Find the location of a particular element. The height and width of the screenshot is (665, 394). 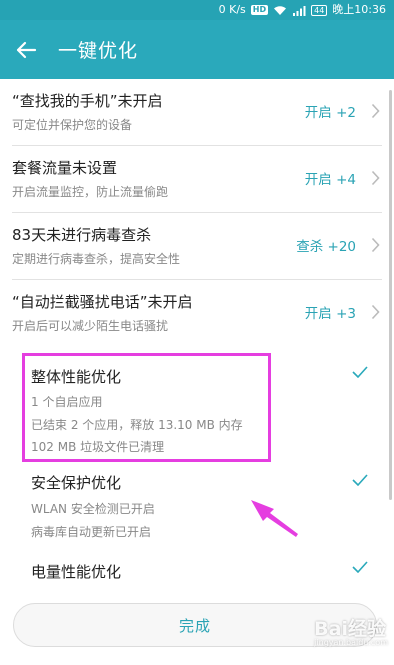

status-bar: 0 K/s HD 44 晚上10:36 is located at coordinates (197, 10).